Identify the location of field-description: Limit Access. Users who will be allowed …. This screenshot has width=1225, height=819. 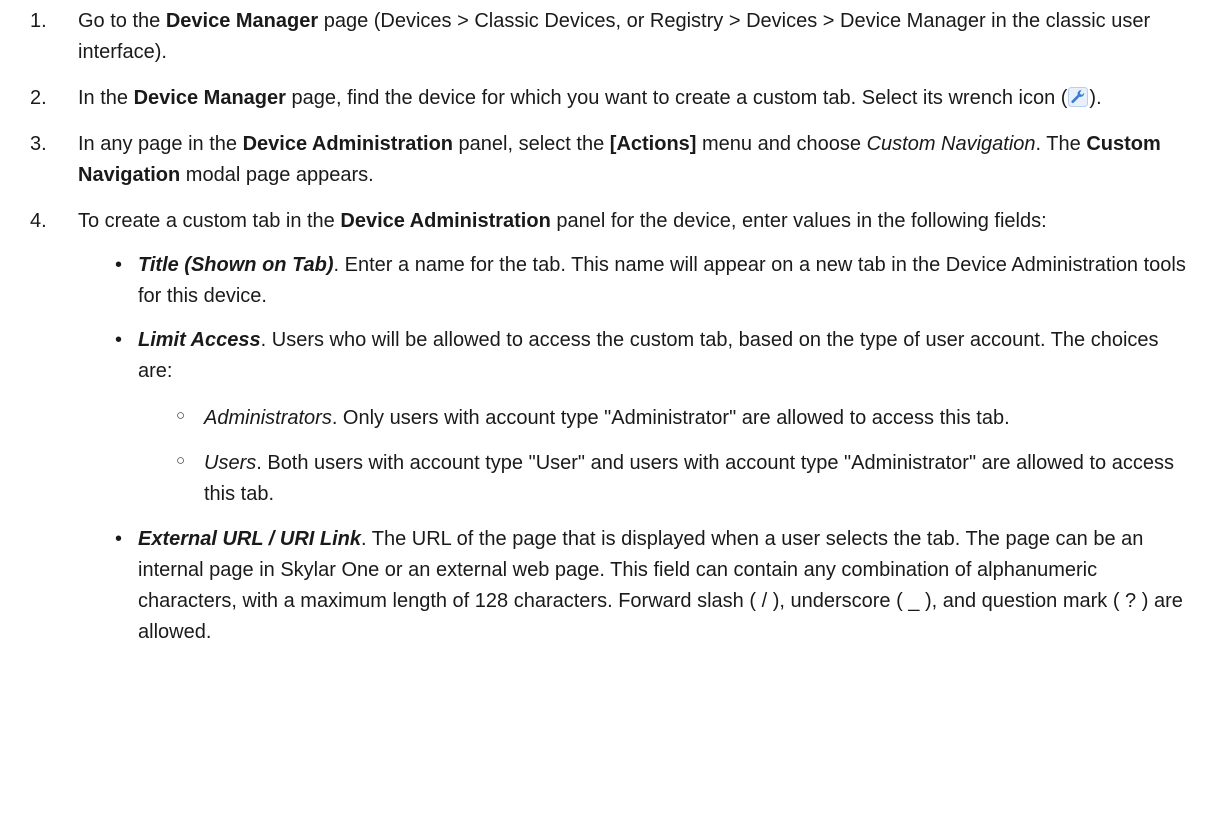
(648, 355).